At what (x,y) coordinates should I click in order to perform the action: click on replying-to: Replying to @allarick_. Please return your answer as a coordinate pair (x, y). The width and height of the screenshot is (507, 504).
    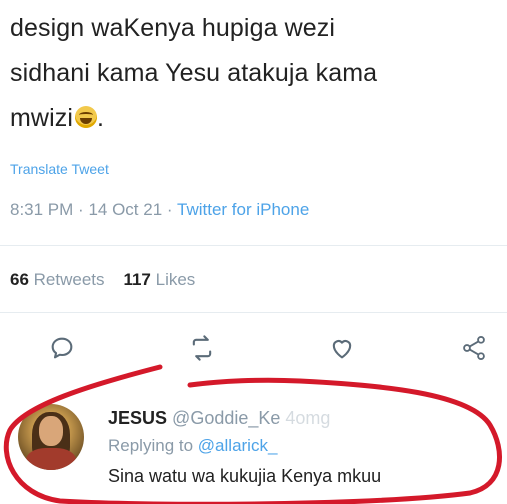
    Looking at the image, I should click on (192, 446).